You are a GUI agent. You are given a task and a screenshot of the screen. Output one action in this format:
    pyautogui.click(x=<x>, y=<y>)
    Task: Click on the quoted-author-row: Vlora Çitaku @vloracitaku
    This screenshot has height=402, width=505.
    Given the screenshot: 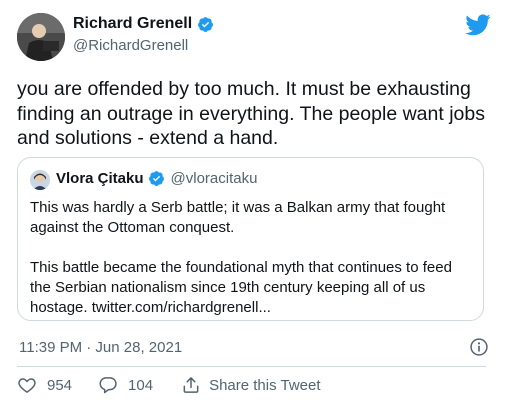 What is the action you would take?
    pyautogui.click(x=156, y=178)
    